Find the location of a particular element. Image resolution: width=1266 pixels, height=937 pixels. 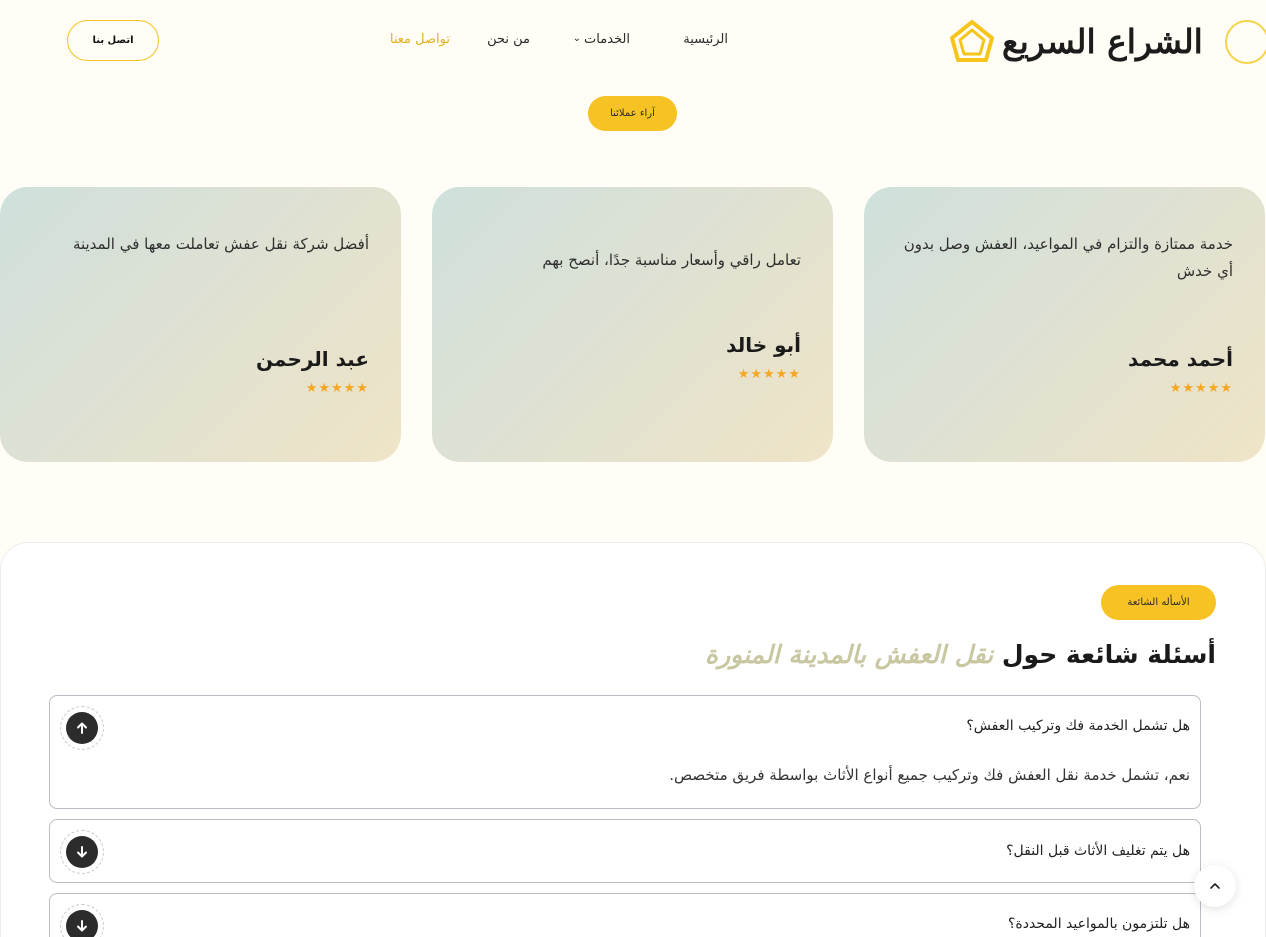

call-us-button: اتصل بنا is located at coordinates (113, 40).